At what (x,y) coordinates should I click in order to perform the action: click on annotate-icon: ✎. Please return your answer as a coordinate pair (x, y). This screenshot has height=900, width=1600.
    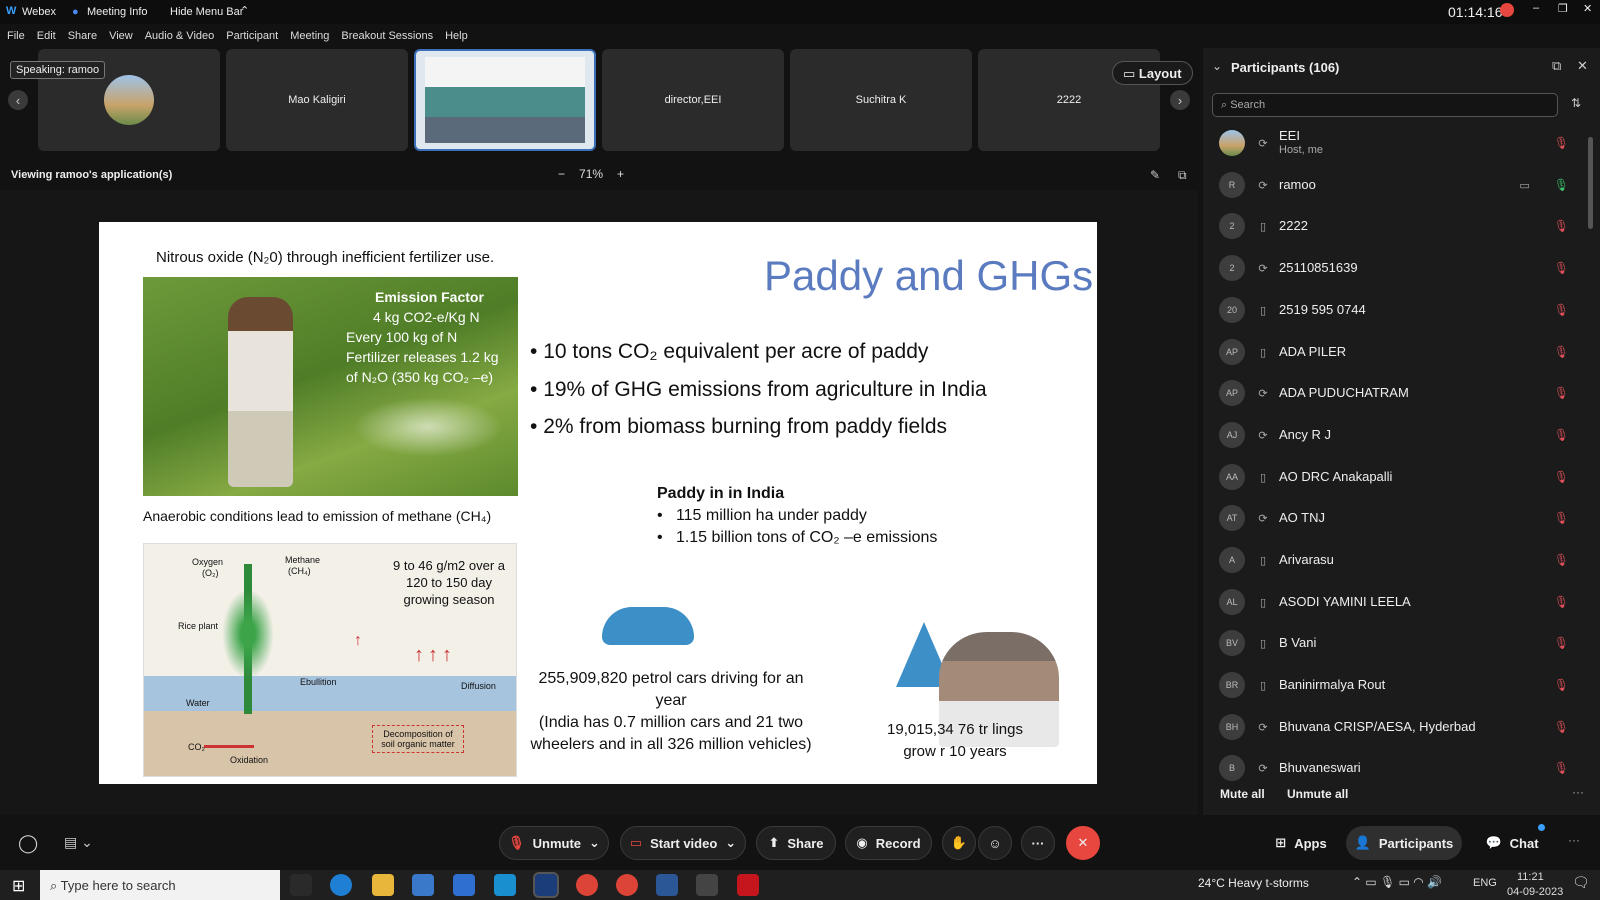
    Looking at the image, I should click on (1155, 175).